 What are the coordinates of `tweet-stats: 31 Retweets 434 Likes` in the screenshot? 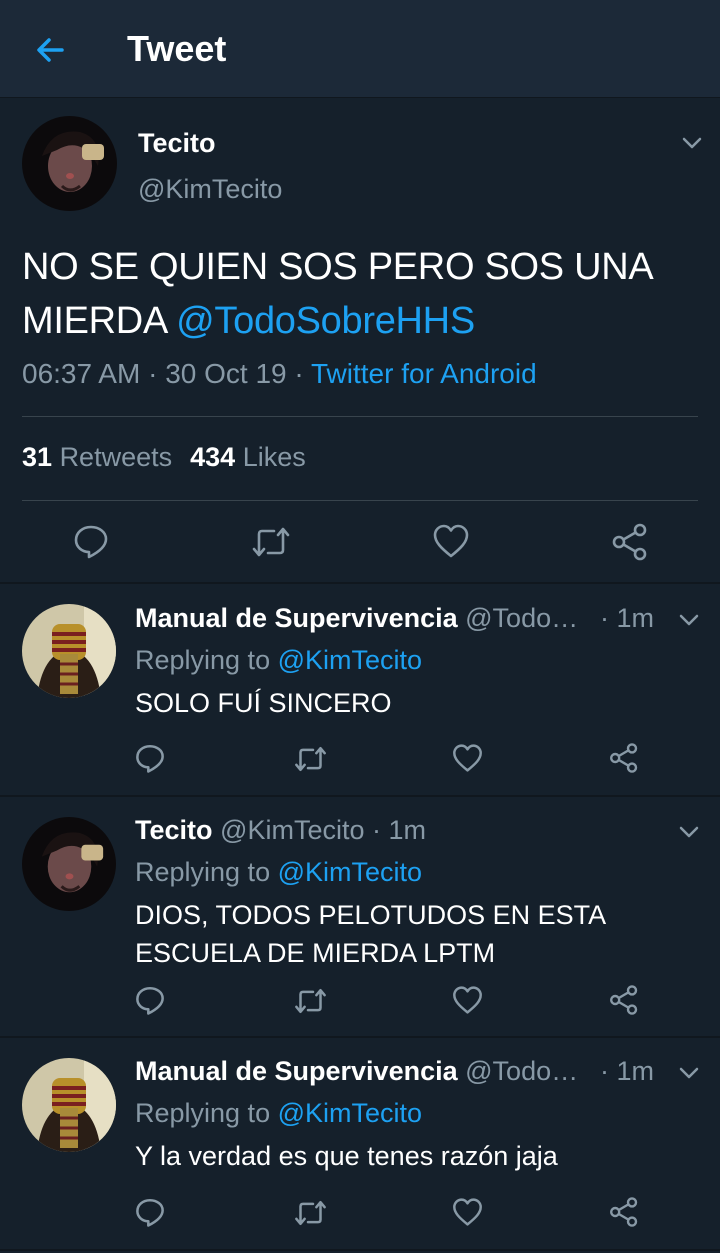 It's located at (164, 457).